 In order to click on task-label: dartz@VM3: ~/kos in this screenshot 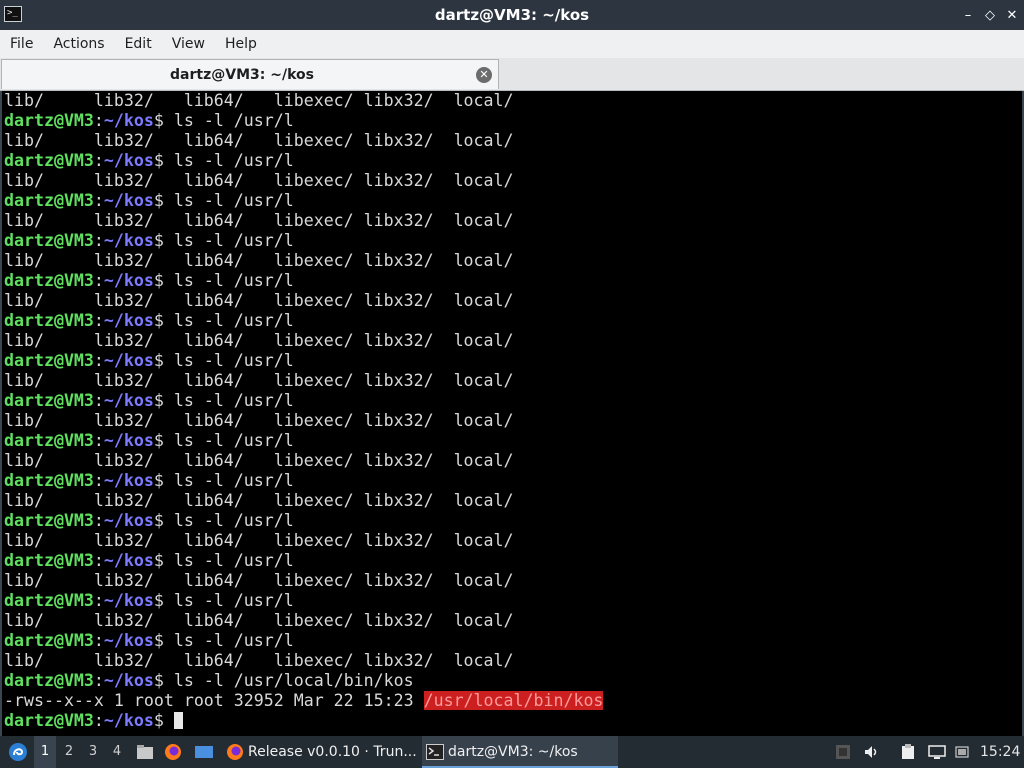, I will do `click(513, 752)`.